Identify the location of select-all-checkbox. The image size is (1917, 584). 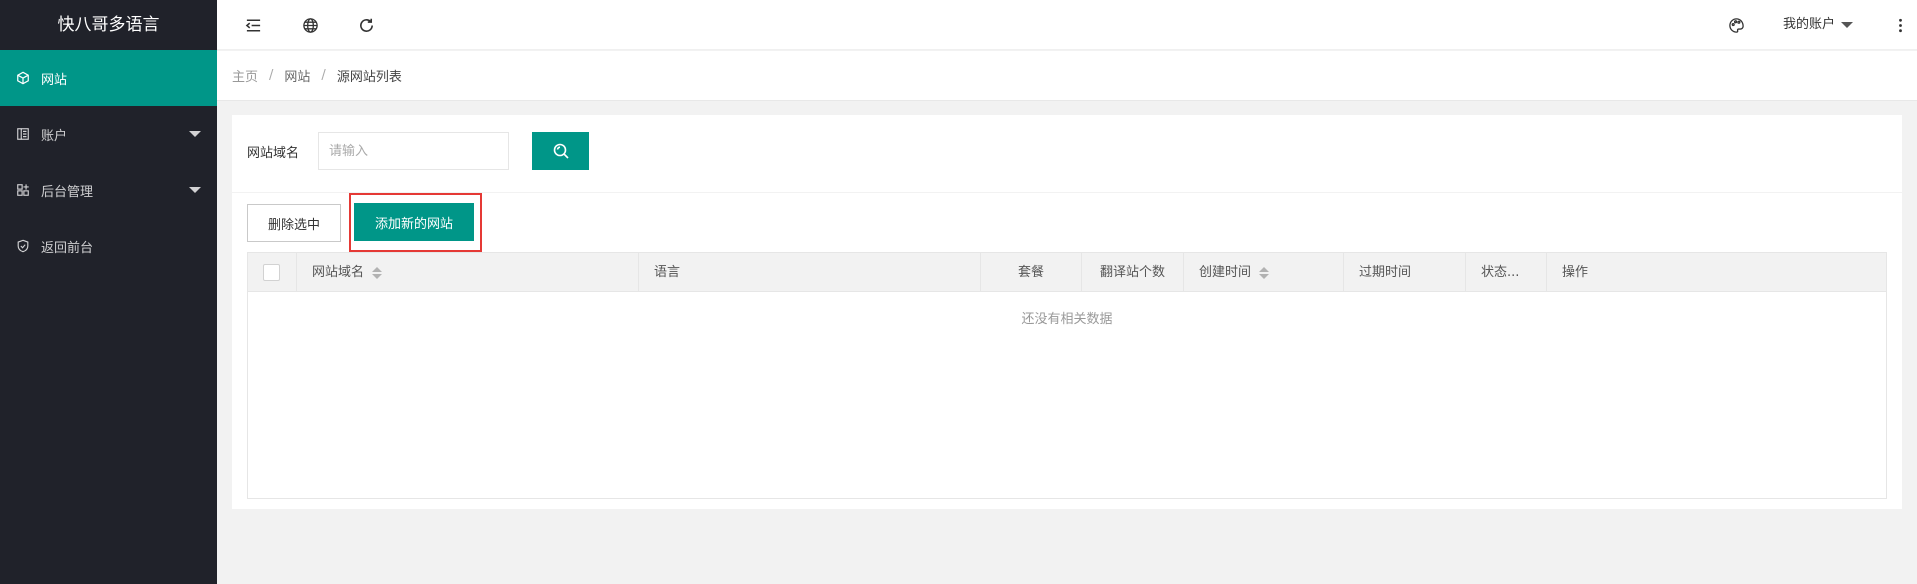
(271, 272).